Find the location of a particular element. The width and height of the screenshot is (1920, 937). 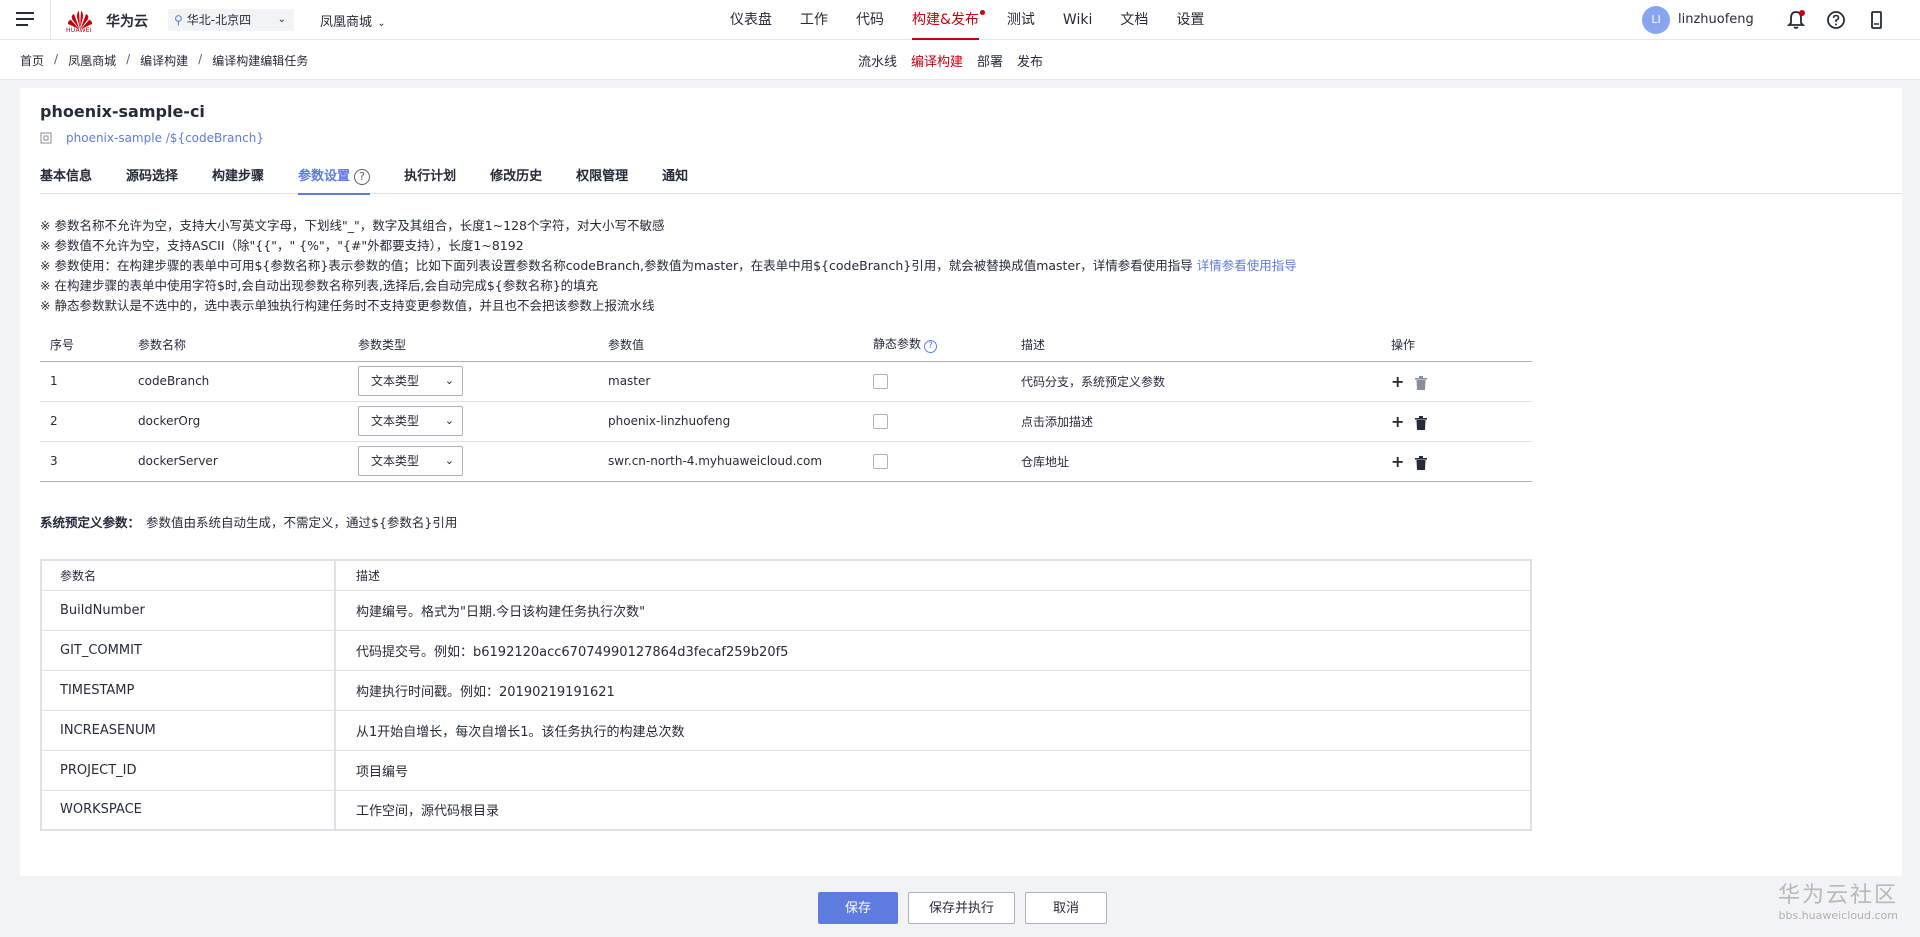

param-name: dockerServer is located at coordinates (238, 461).